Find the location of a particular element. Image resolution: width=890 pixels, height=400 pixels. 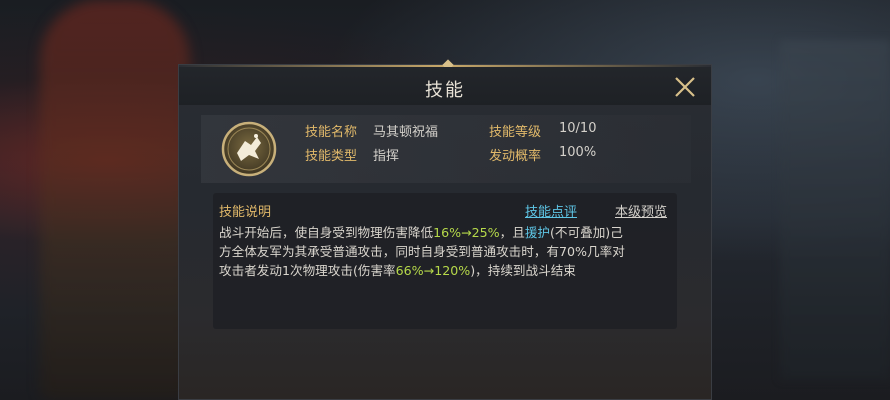

desc-line1-a: 战斗开始后，使自身受到物理伤害降低 is located at coordinates (326, 232).